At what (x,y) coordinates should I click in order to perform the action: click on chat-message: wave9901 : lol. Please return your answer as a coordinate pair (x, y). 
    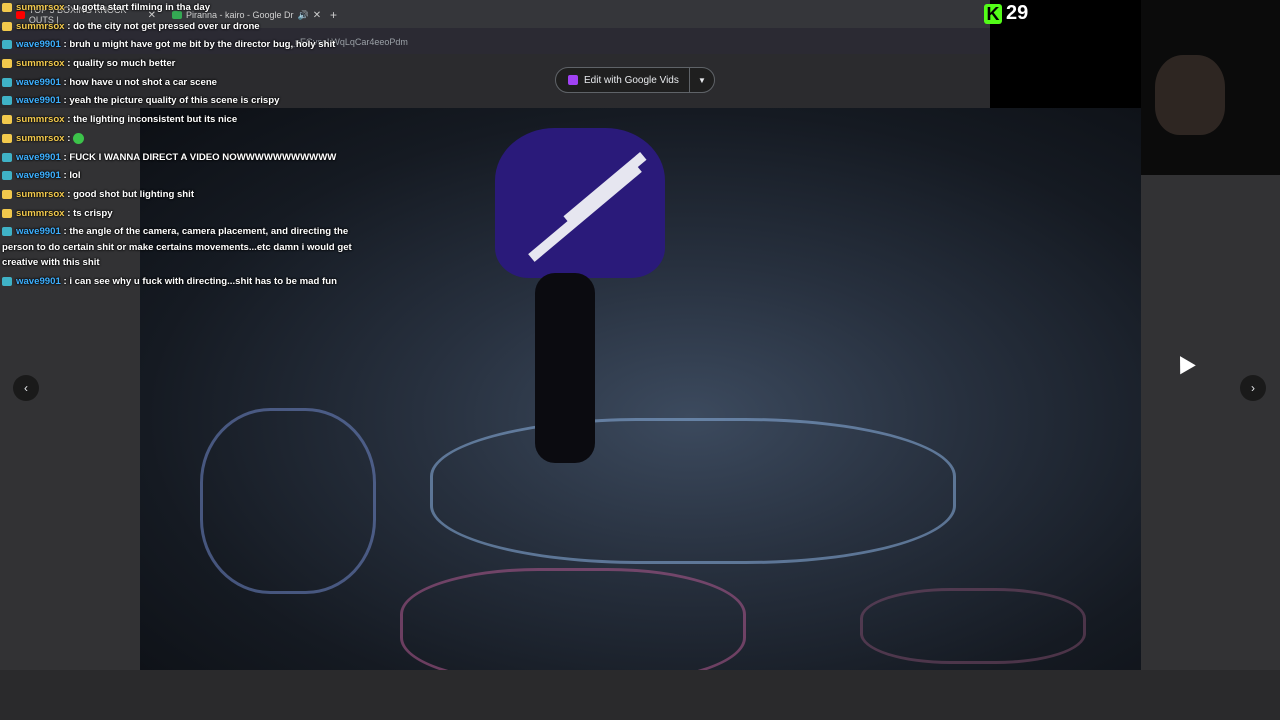
    Looking at the image, I should click on (182, 176).